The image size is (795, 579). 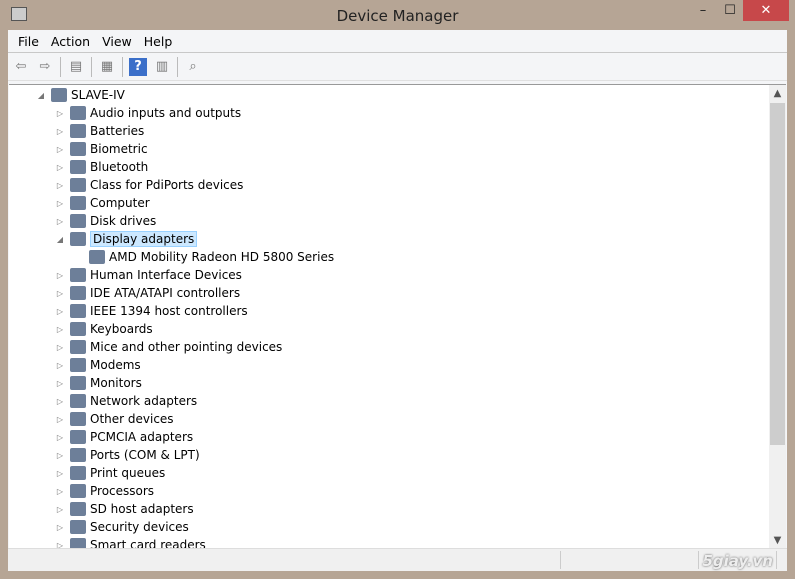 I want to click on tree-item-label: IEEE 1394 host controllers, so click(x=169, y=311).